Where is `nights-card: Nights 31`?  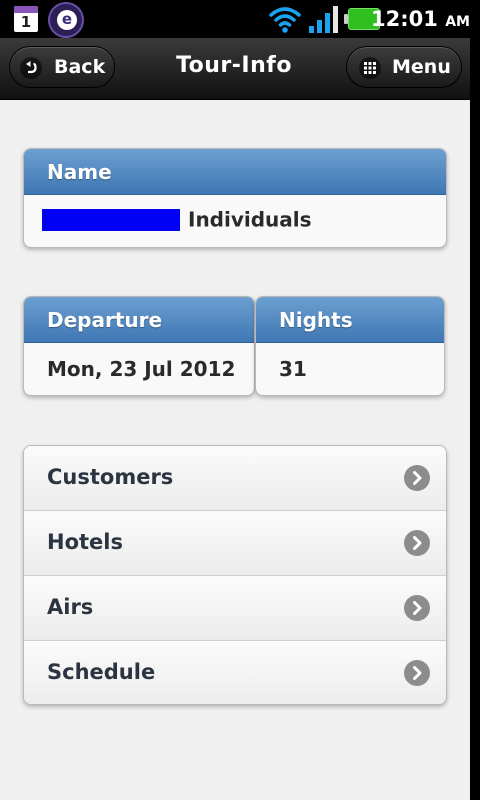 nights-card: Nights 31 is located at coordinates (350, 346).